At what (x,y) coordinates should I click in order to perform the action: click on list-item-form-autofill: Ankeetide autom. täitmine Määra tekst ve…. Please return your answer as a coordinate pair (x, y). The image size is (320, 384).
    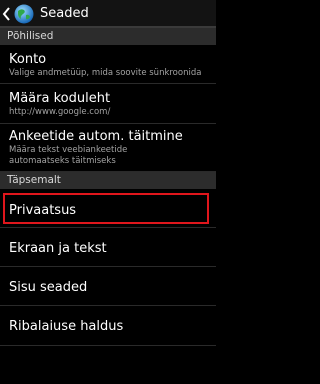
    Looking at the image, I should click on (108, 148).